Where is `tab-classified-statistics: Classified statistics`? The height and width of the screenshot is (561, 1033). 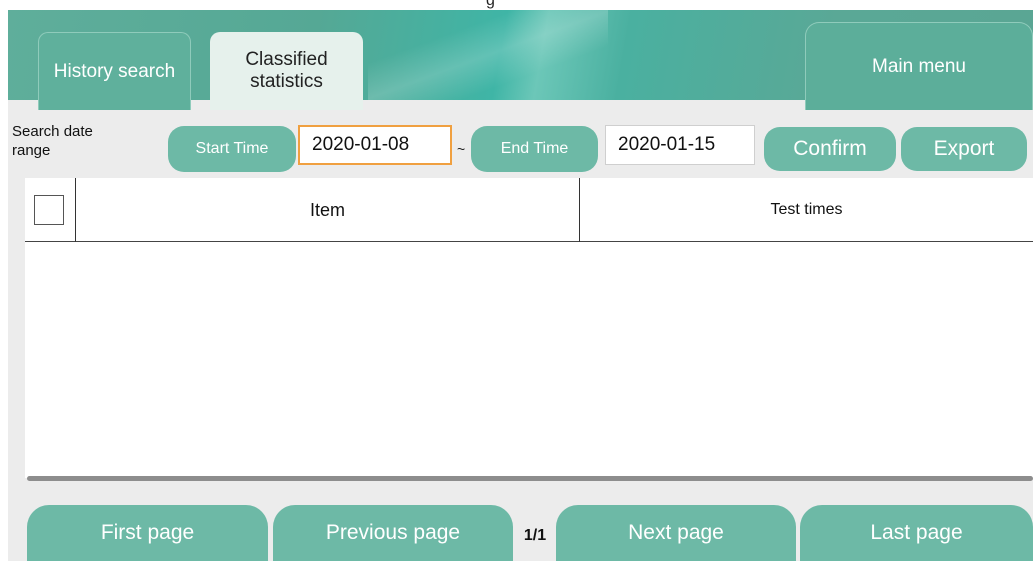 tab-classified-statistics: Classified statistics is located at coordinates (286, 71).